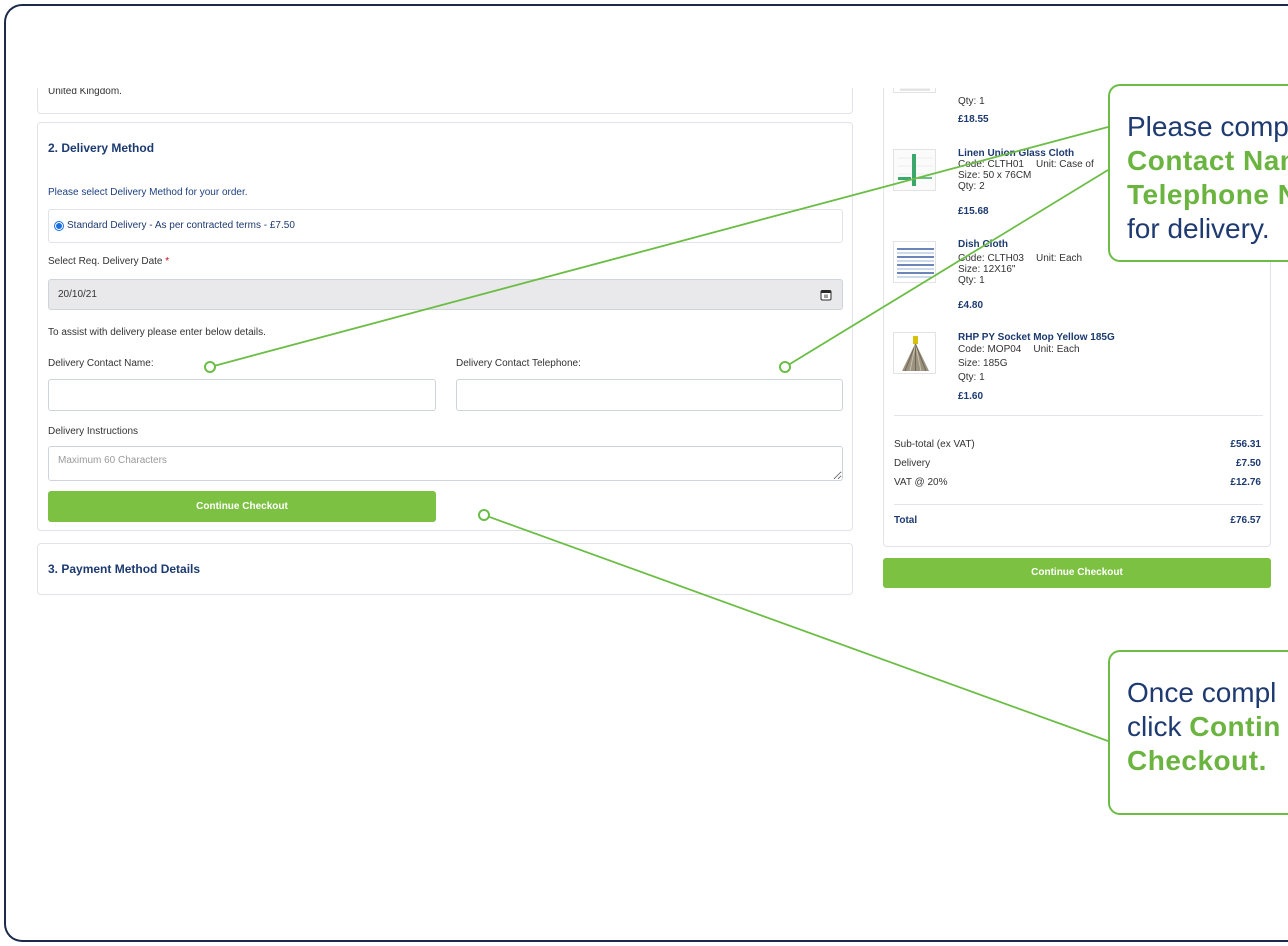  What do you see at coordinates (1077, 483) in the screenshot?
I see `vat-row: VAT @ 20% £12.76` at bounding box center [1077, 483].